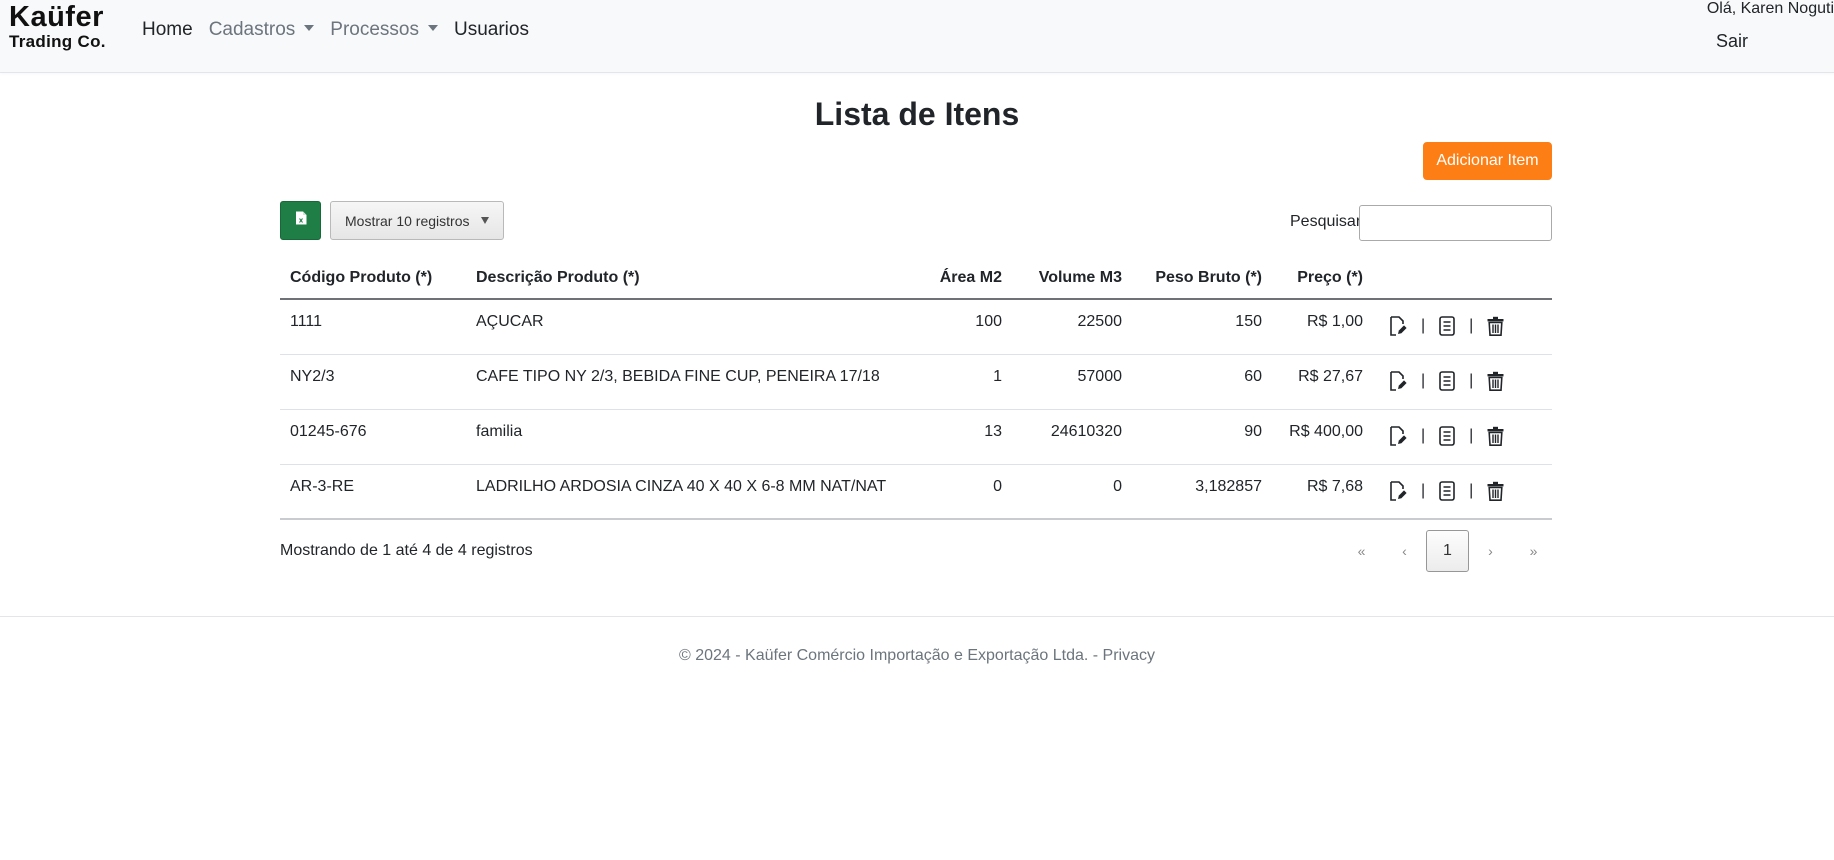  I want to click on col-header-preco: Preço (*), so click(1322, 279).